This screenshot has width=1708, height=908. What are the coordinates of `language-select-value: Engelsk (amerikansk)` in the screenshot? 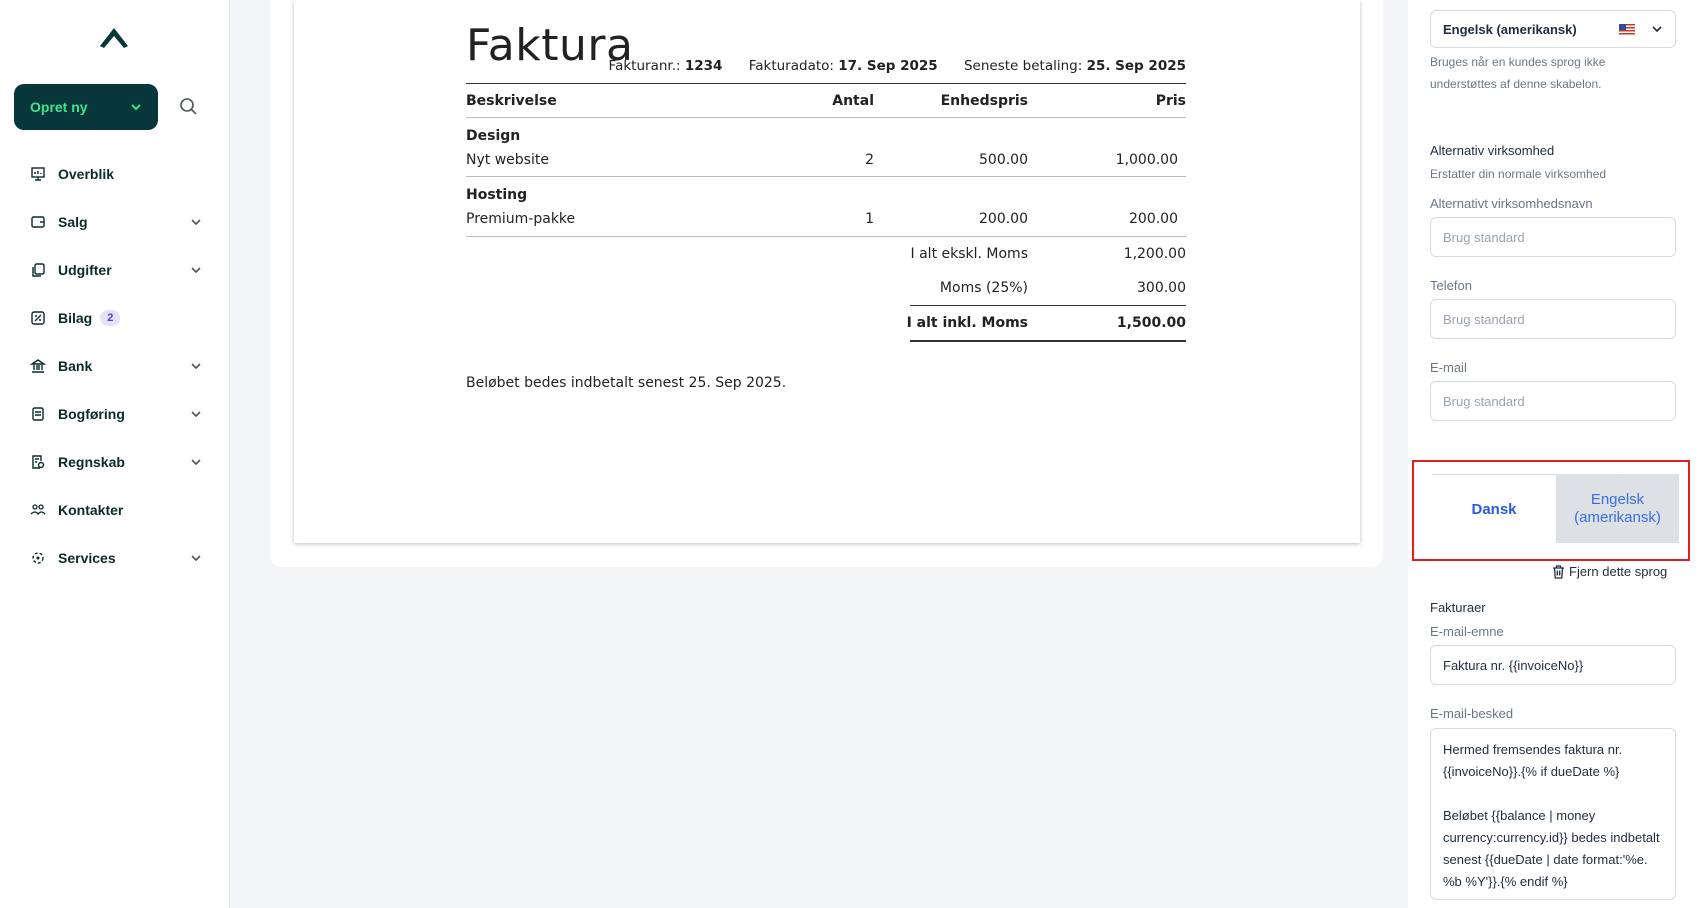 It's located at (1510, 29).